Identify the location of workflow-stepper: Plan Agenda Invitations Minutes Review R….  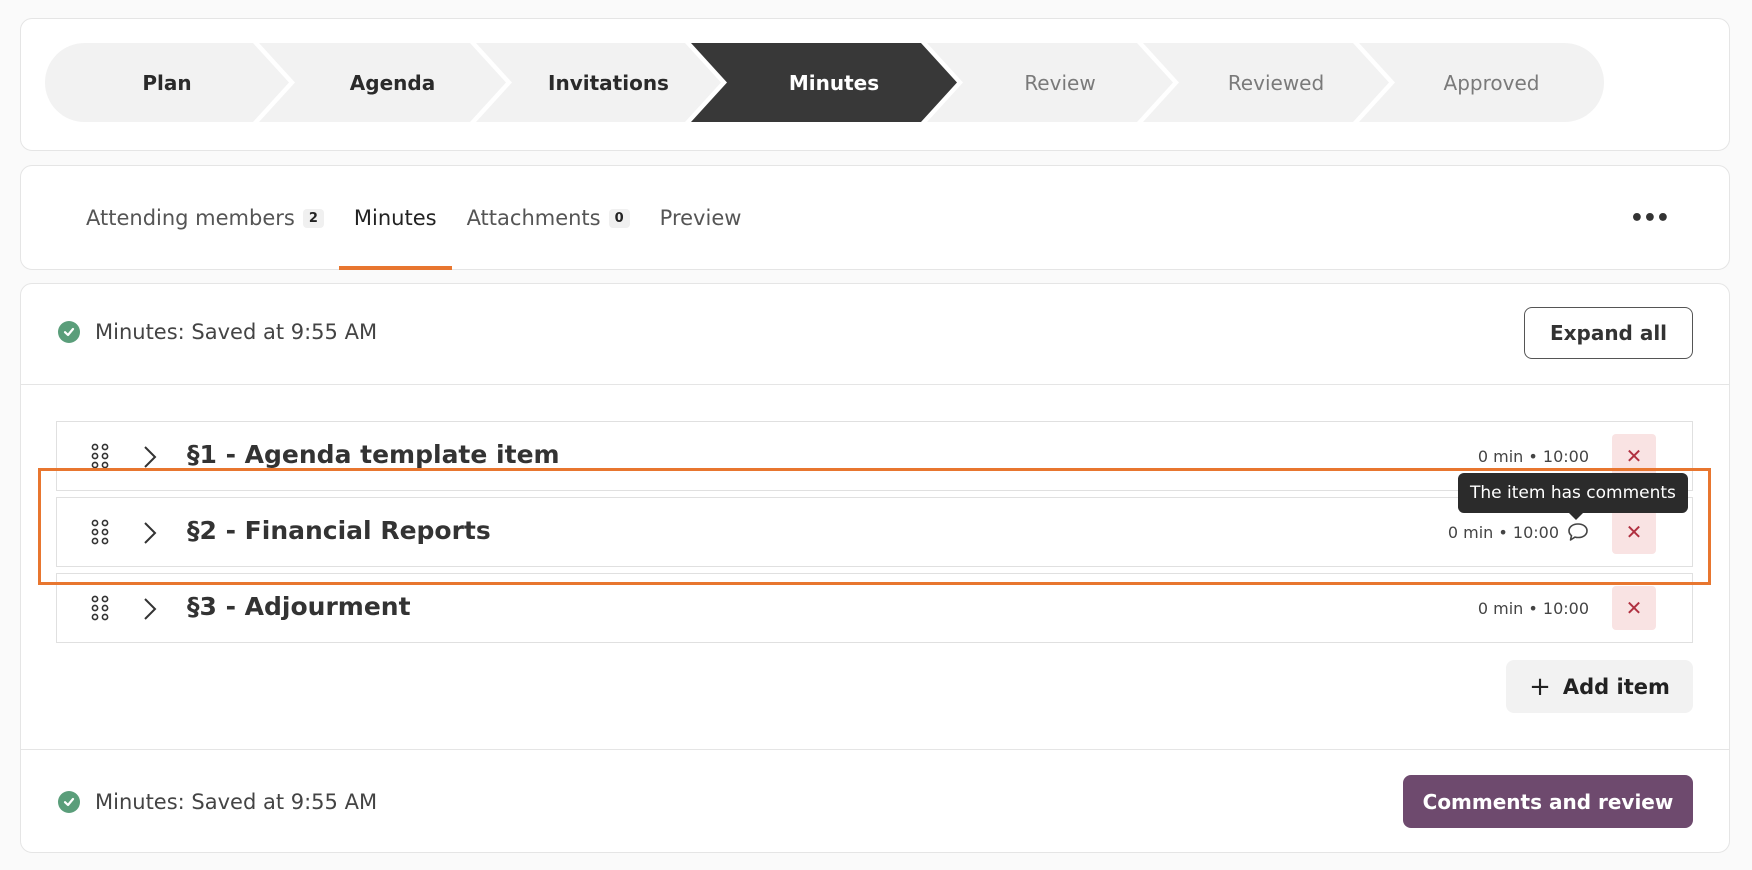
(874, 82).